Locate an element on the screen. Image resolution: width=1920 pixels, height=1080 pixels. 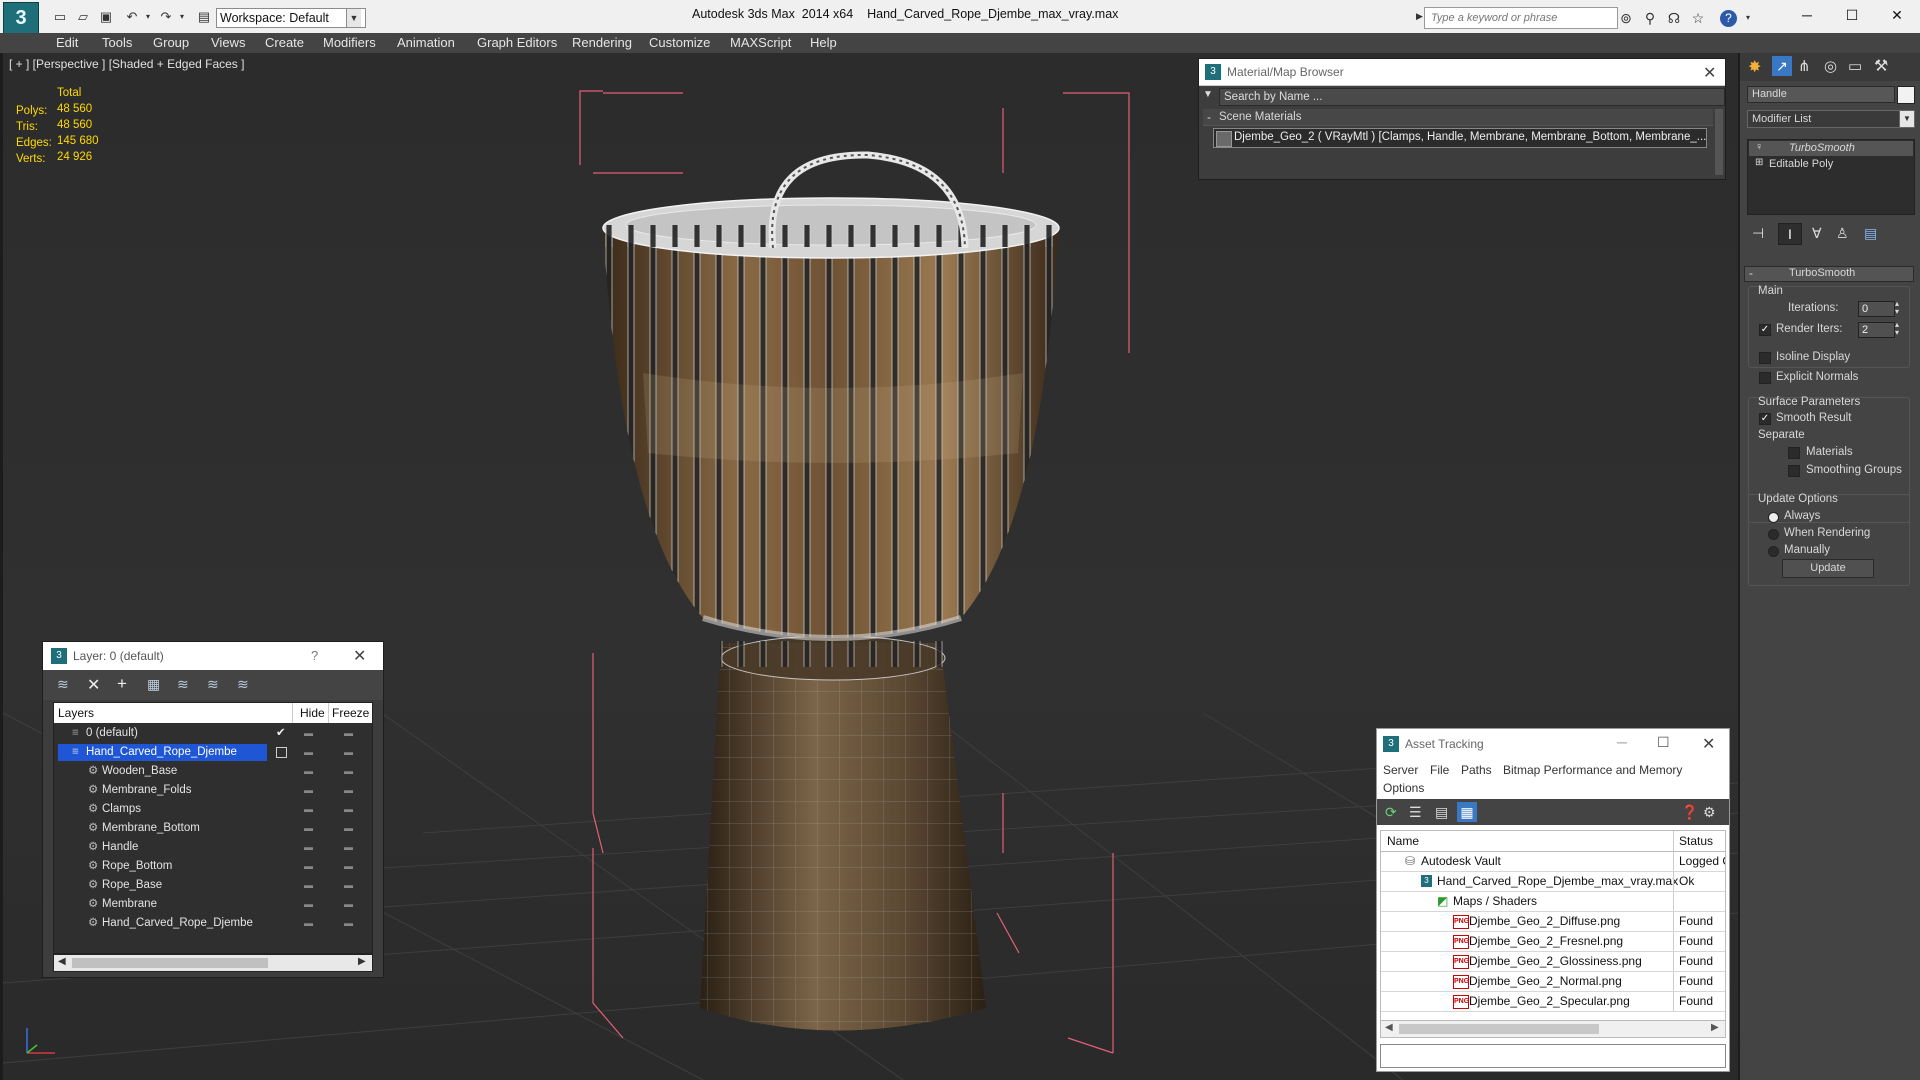
search-expand-icon: ▶ is located at coordinates (1419, 16).